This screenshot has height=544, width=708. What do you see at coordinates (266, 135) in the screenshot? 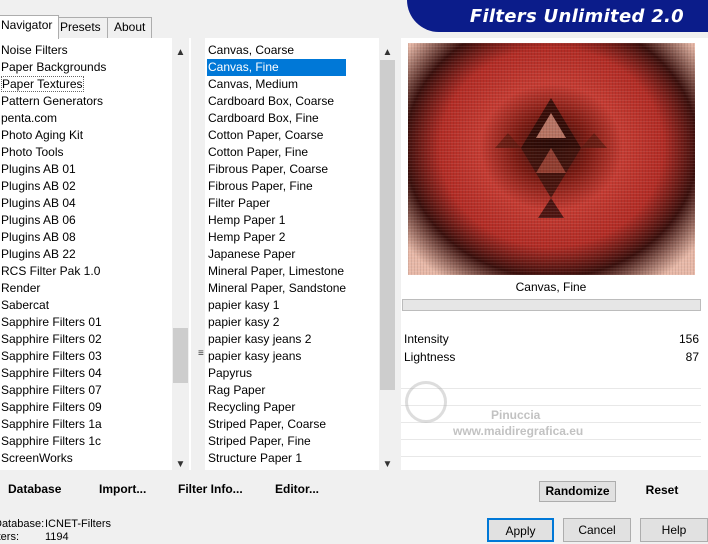
I see `filter-item-label: Cotton Paper, Coarse` at bounding box center [266, 135].